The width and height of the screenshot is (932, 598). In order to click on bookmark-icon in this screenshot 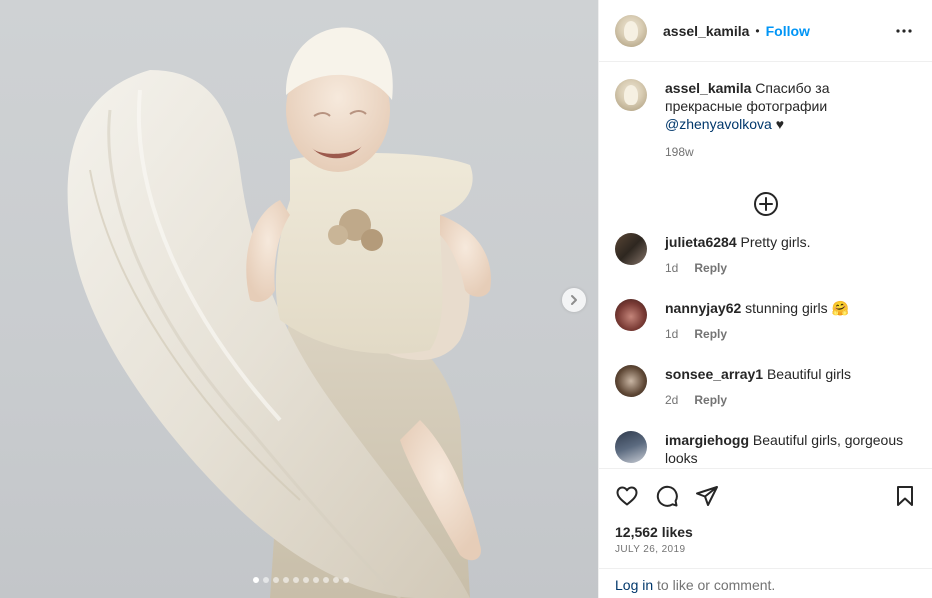, I will do `click(905, 495)`.